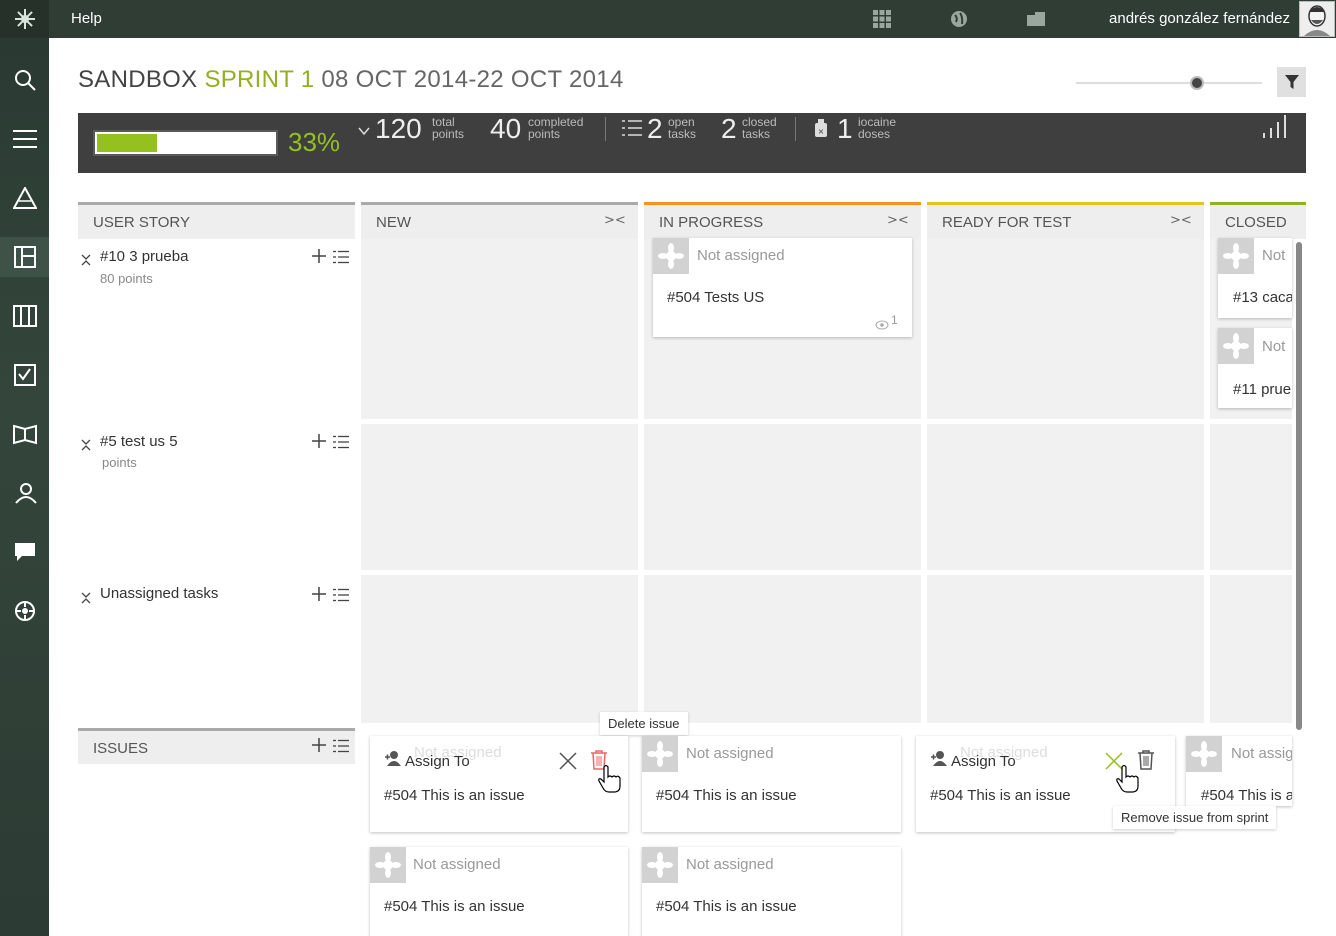  What do you see at coordinates (364, 130) in the screenshot?
I see `chevron-down-icon` at bounding box center [364, 130].